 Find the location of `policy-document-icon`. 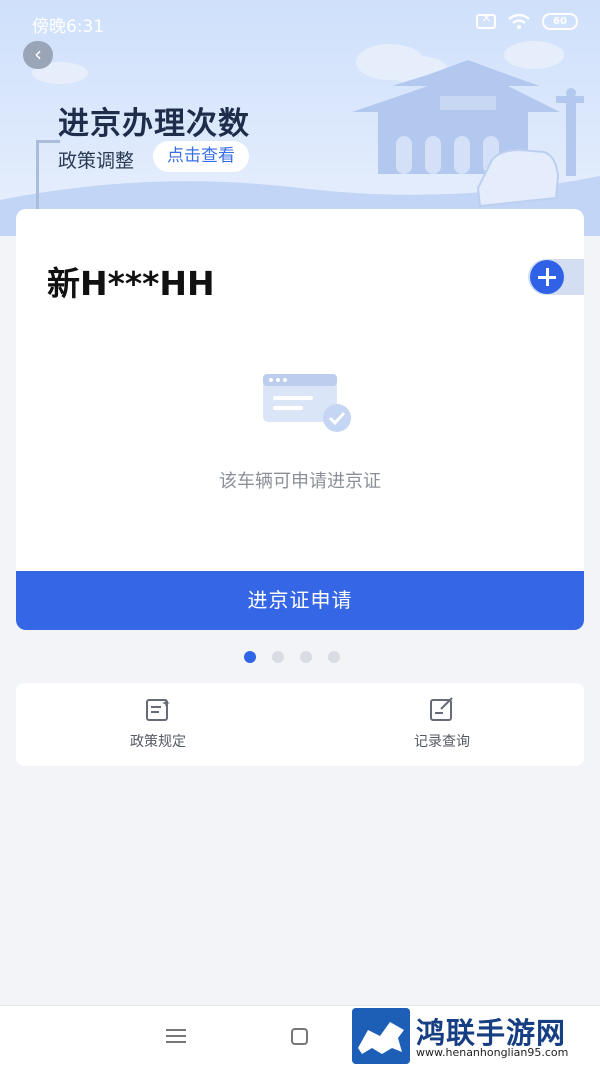

policy-document-icon is located at coordinates (158, 710).